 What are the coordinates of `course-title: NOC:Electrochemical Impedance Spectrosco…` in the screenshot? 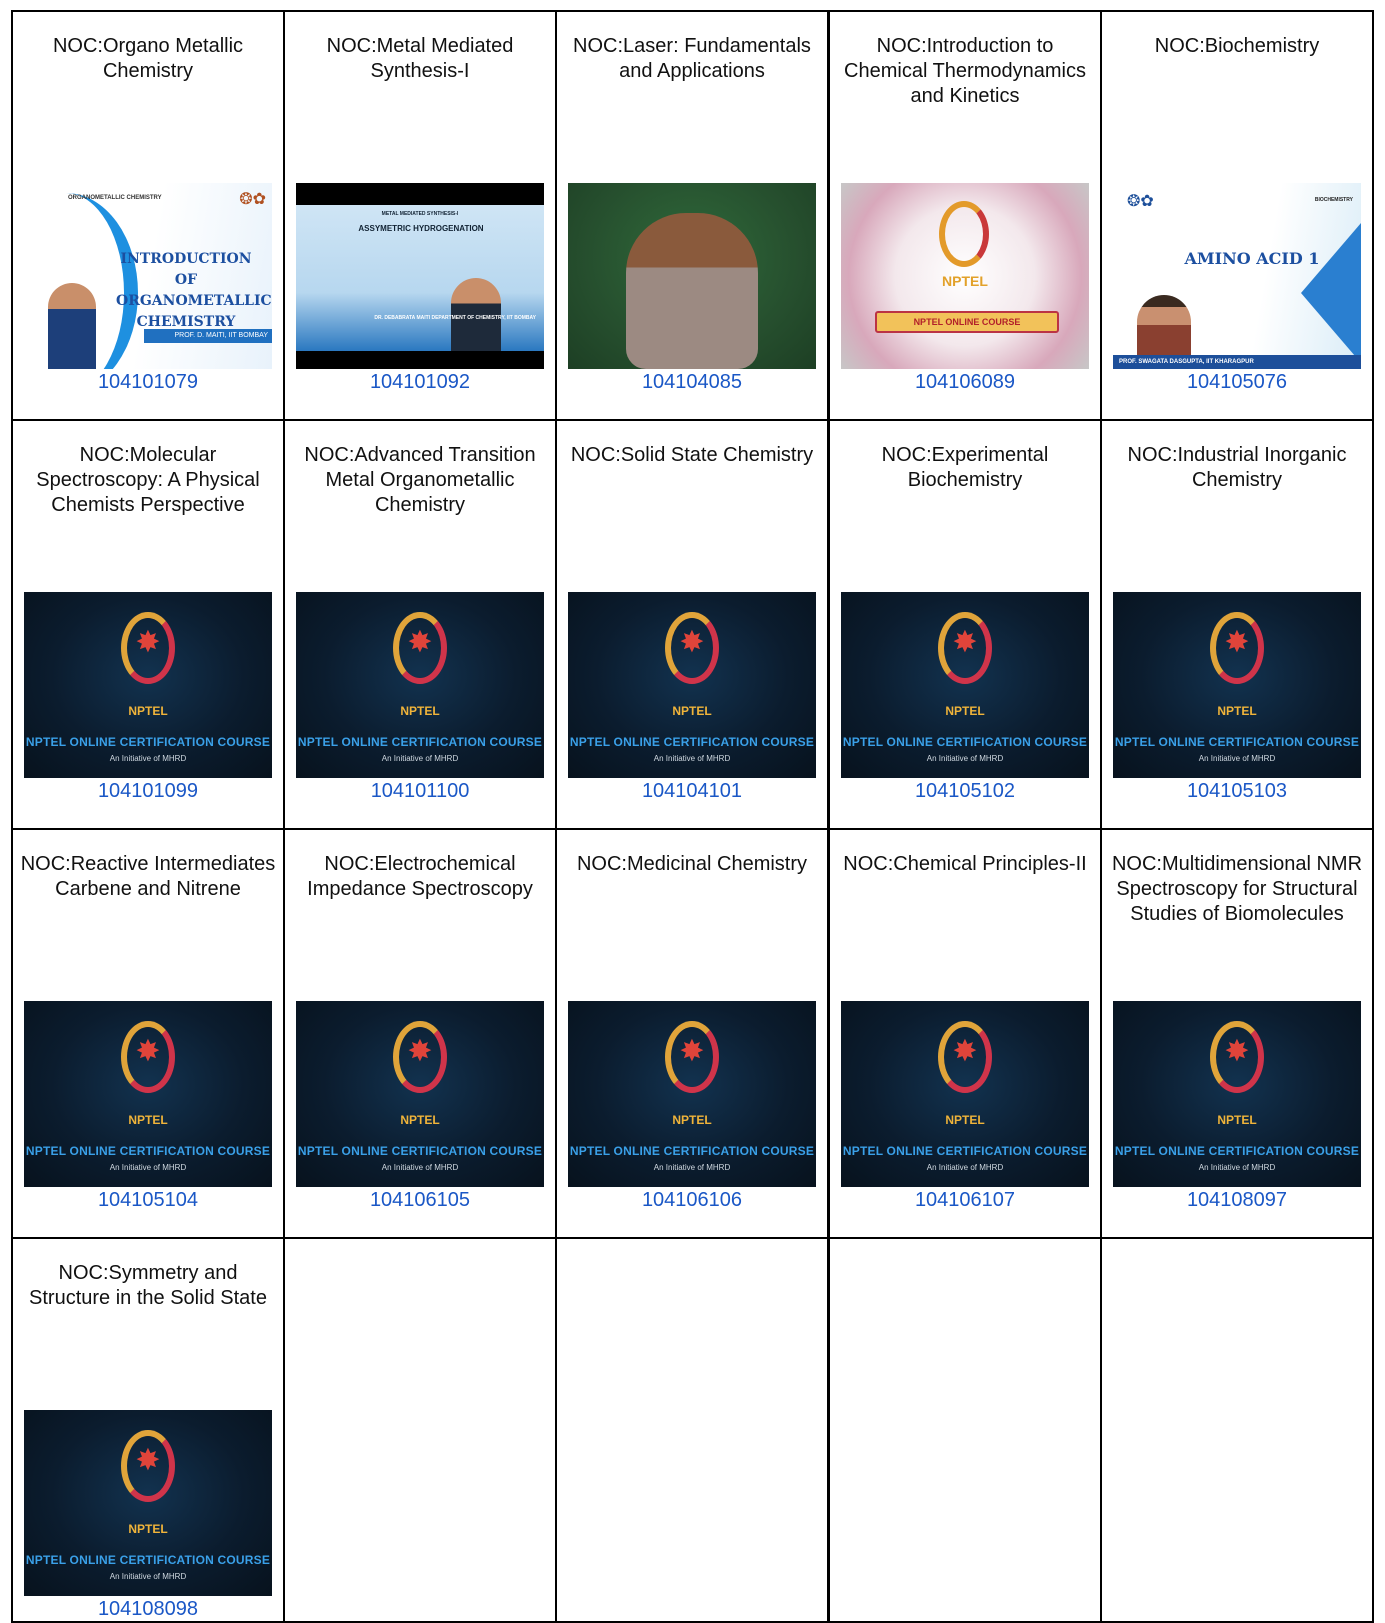 It's located at (420, 876).